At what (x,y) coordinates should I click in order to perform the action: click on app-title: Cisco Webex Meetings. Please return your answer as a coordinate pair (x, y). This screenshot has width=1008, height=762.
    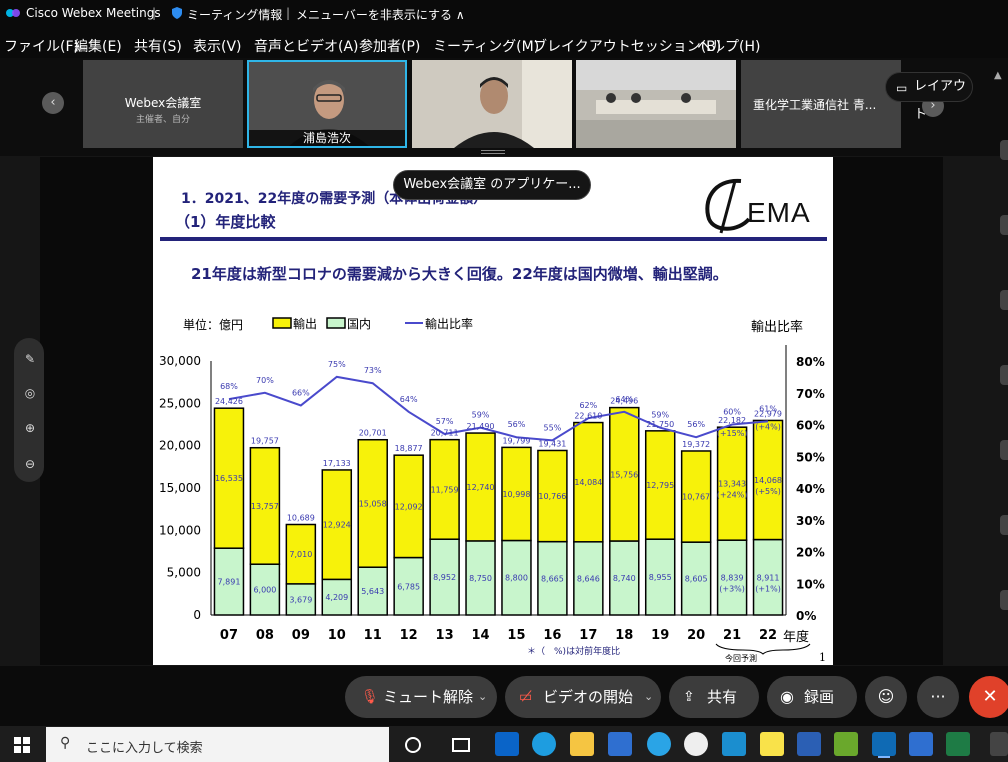
    Looking at the image, I should click on (93, 13).